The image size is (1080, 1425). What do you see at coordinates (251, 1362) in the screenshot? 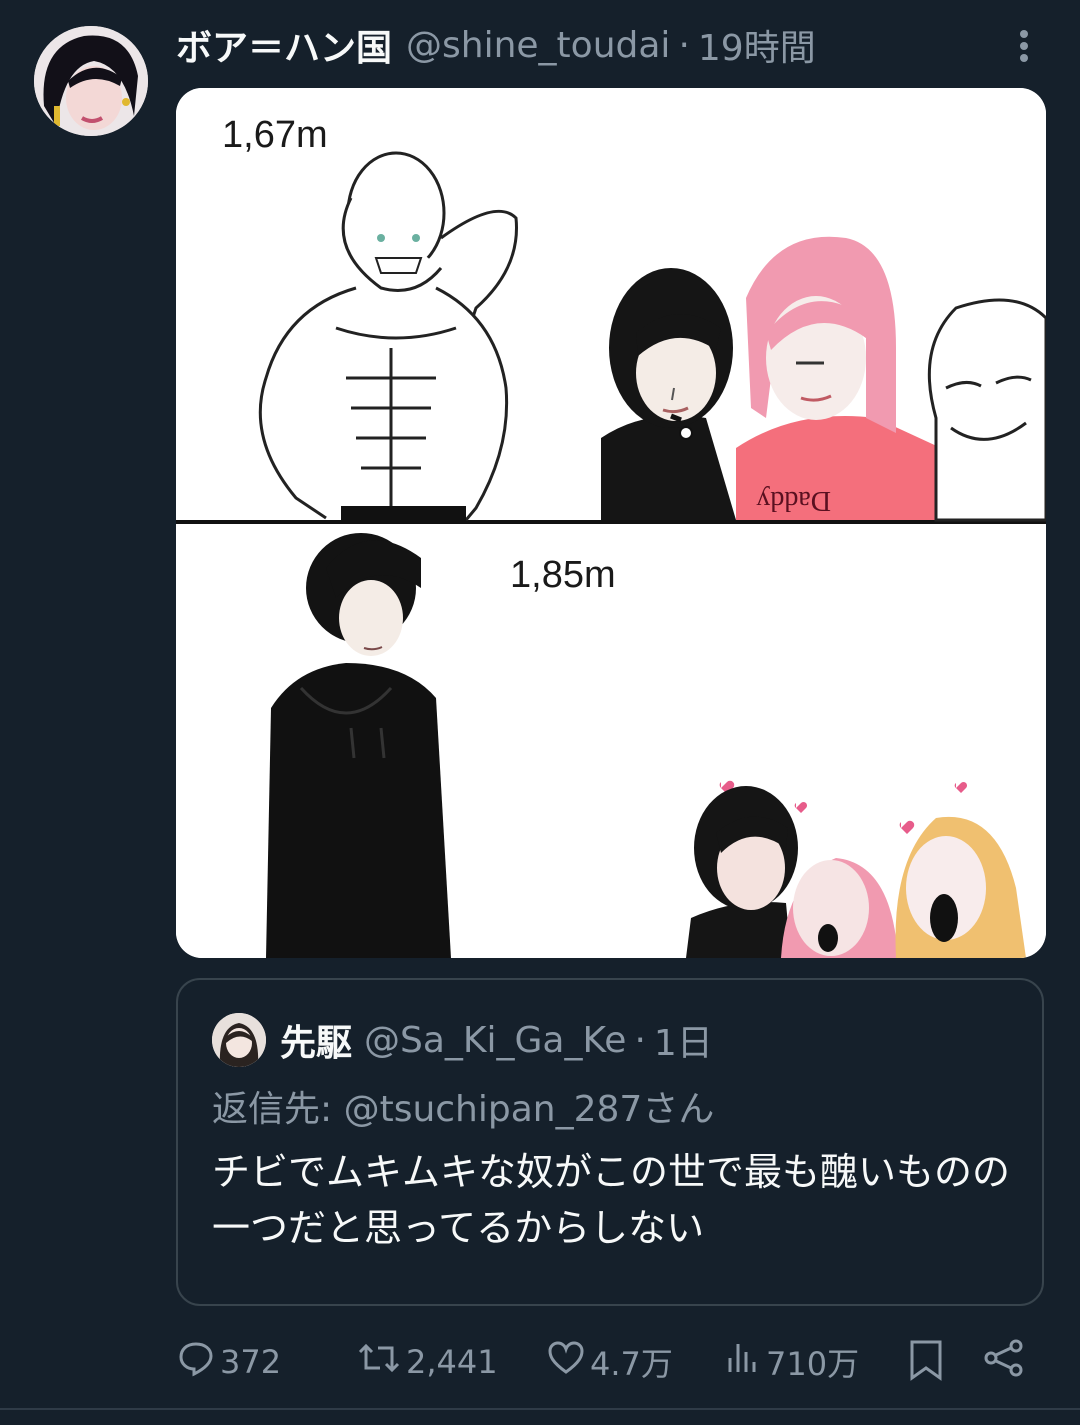
I see `reply-count: 372` at bounding box center [251, 1362].